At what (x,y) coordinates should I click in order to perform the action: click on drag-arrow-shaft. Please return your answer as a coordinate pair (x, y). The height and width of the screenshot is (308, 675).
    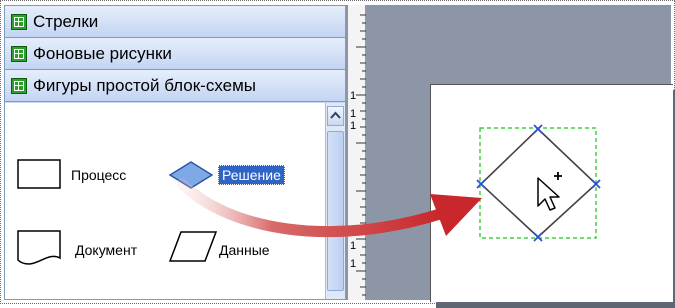
    Looking at the image, I should click on (311, 208).